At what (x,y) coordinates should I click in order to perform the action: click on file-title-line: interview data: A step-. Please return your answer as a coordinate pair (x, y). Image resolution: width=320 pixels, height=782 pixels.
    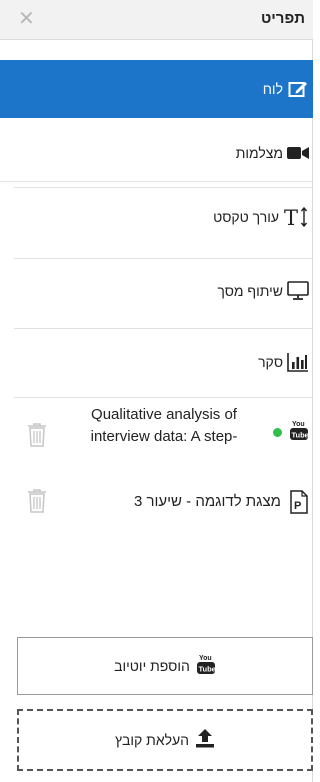
    Looking at the image, I should click on (164, 436).